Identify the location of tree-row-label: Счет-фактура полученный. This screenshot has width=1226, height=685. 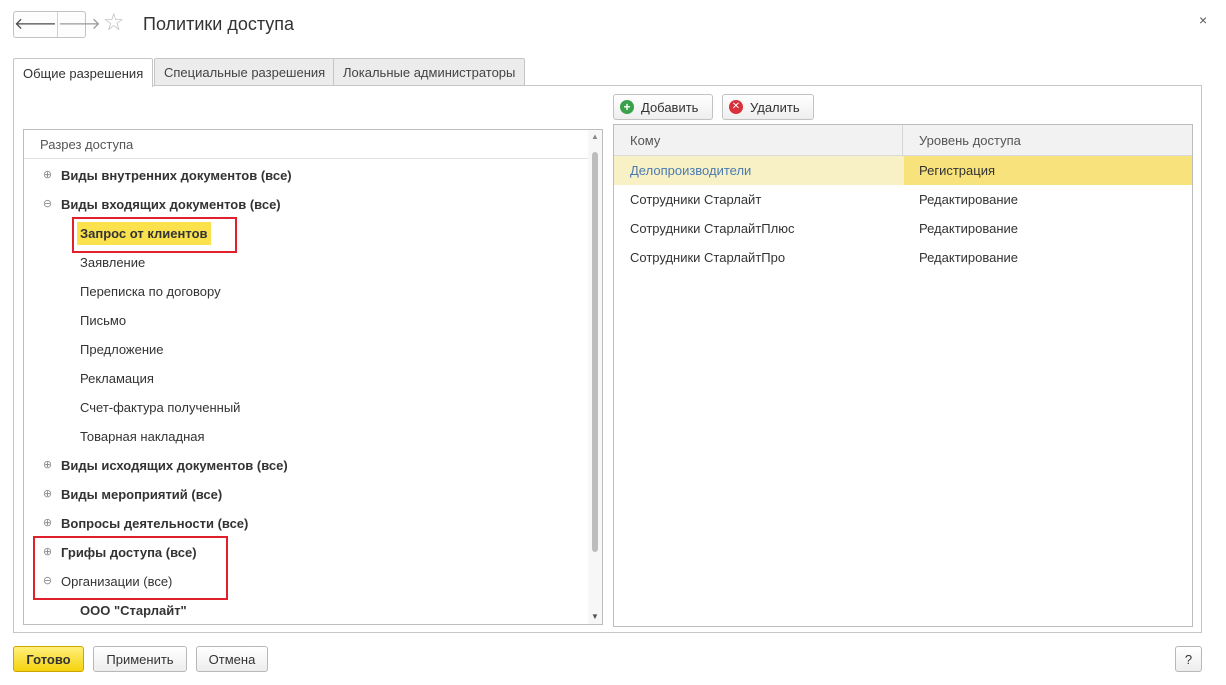
(160, 407).